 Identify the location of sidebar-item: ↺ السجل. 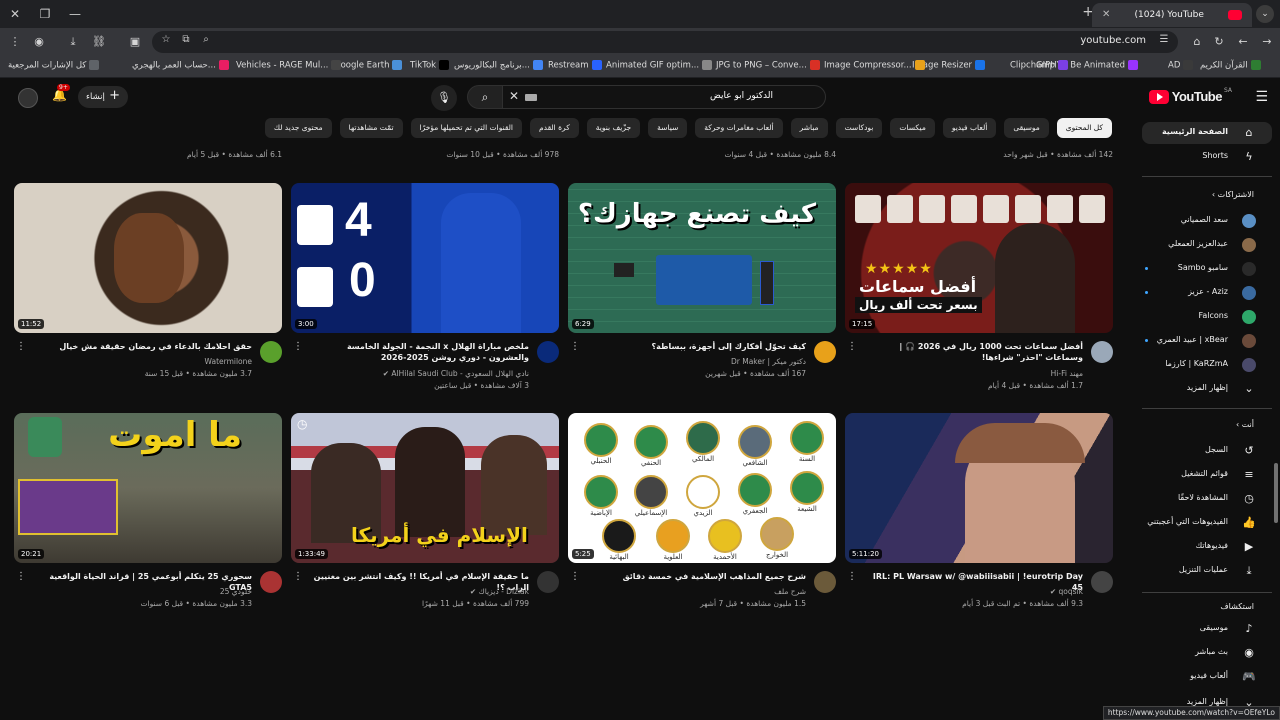
(1207, 451).